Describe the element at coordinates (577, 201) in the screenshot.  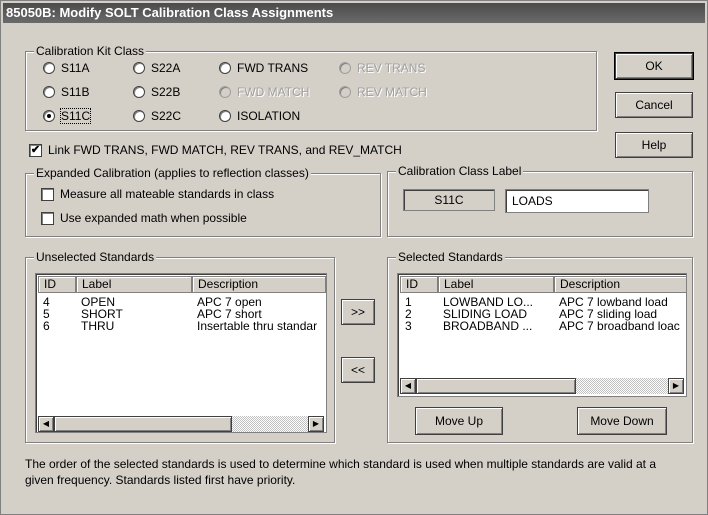
I see `class-label-input` at that location.